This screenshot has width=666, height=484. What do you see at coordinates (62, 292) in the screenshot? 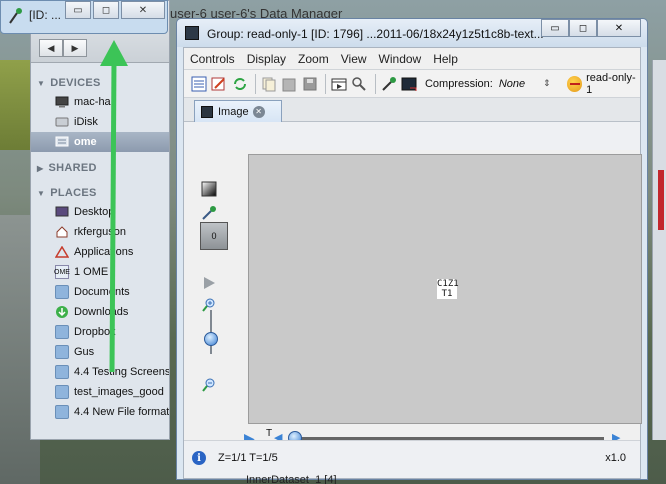
I see `documents-icon` at bounding box center [62, 292].